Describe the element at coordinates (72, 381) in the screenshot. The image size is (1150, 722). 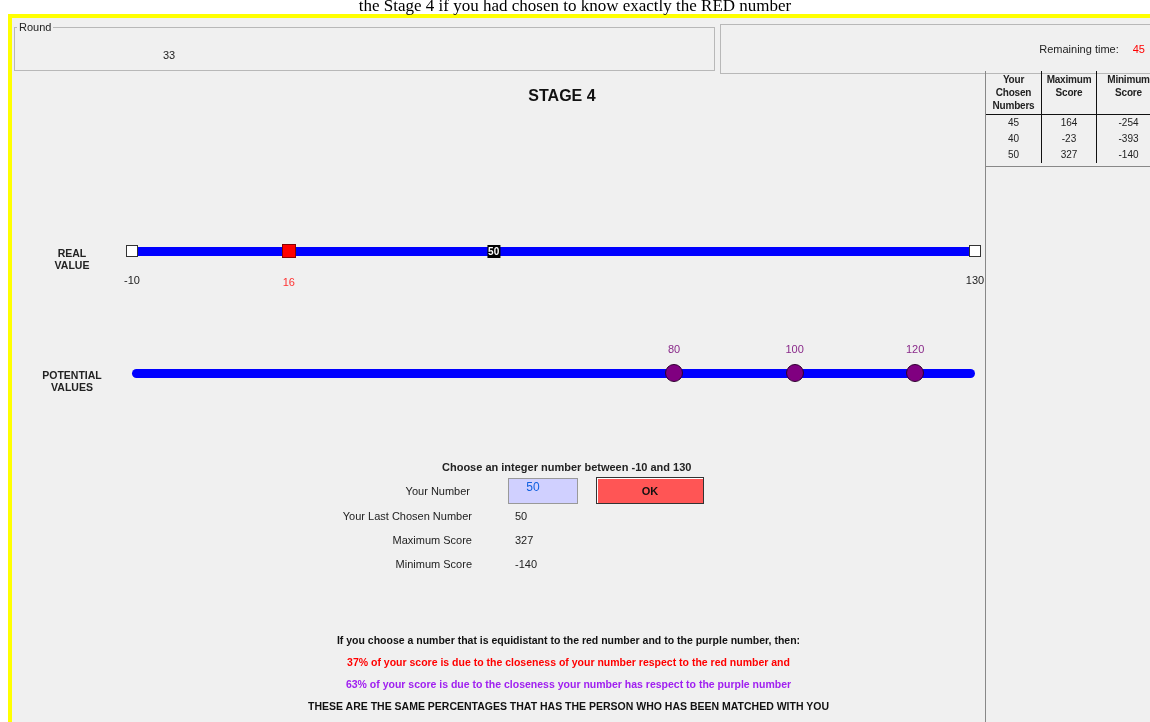
I see `potential-values-label: POTENTIAL VALUES` at that location.